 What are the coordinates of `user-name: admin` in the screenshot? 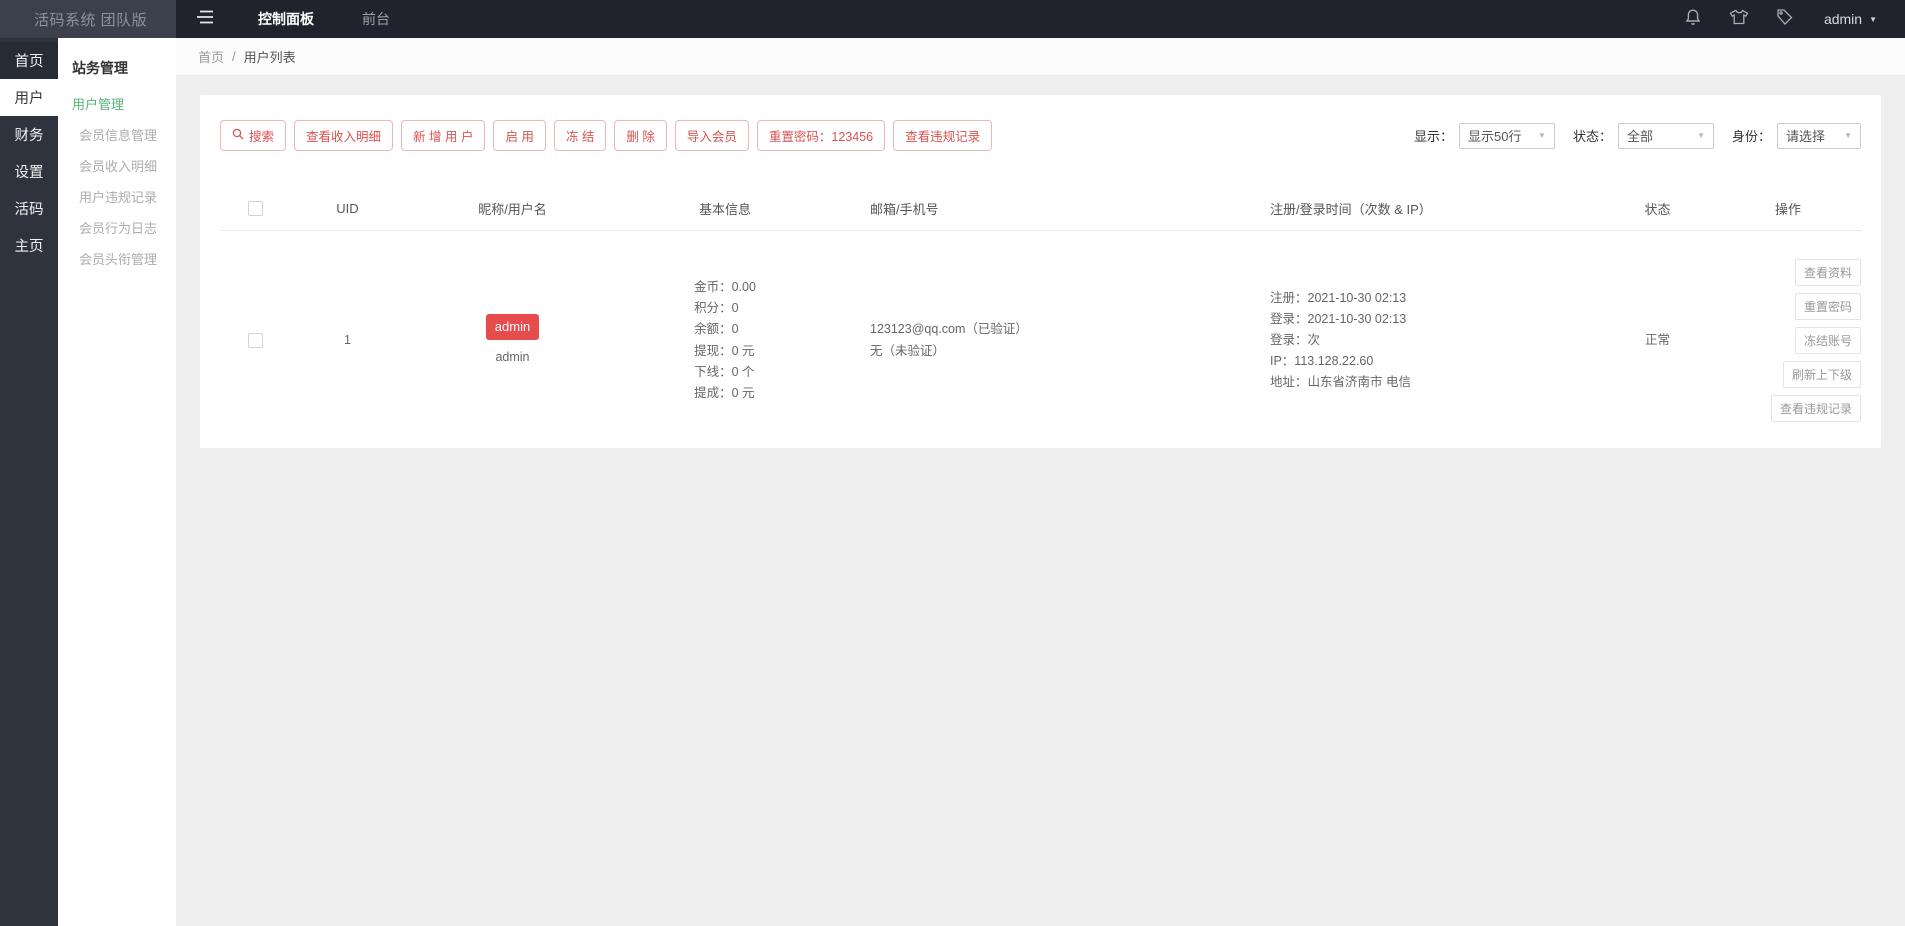 It's located at (1843, 19).